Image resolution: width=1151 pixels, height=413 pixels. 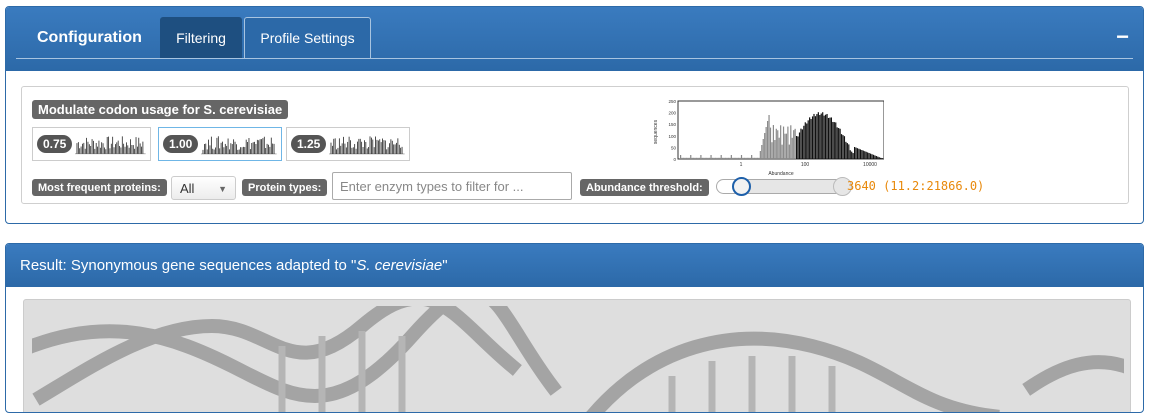 I want to click on codon-option-value: 1.25, so click(x=309, y=144).